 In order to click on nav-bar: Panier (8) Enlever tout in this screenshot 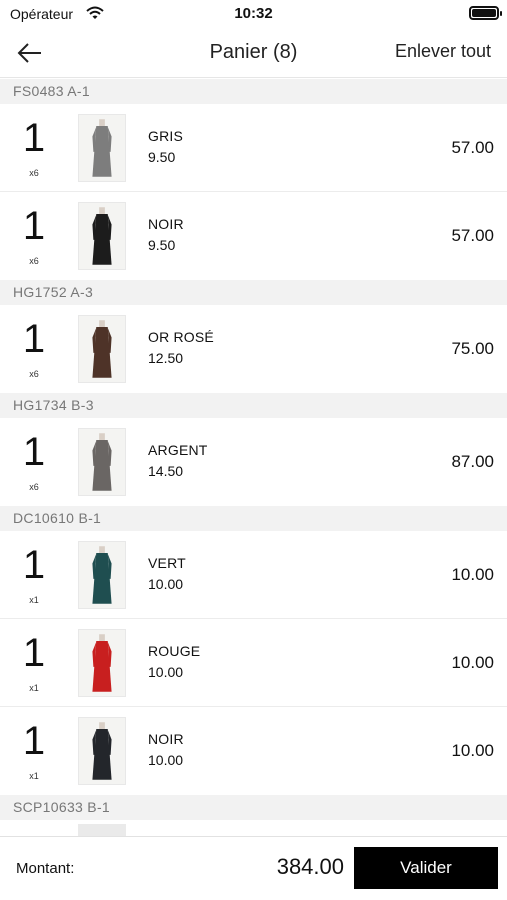, I will do `click(253, 53)`.